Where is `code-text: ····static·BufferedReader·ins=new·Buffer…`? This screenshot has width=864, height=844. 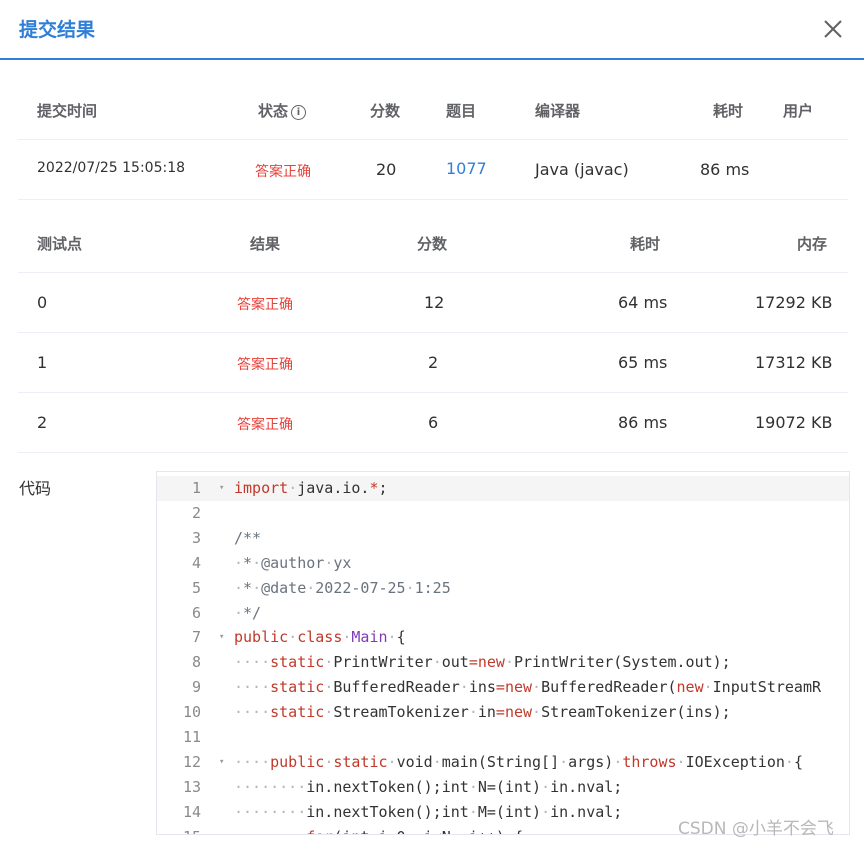 code-text: ····static·BufferedReader·ins=new·Buffer… is located at coordinates (528, 687).